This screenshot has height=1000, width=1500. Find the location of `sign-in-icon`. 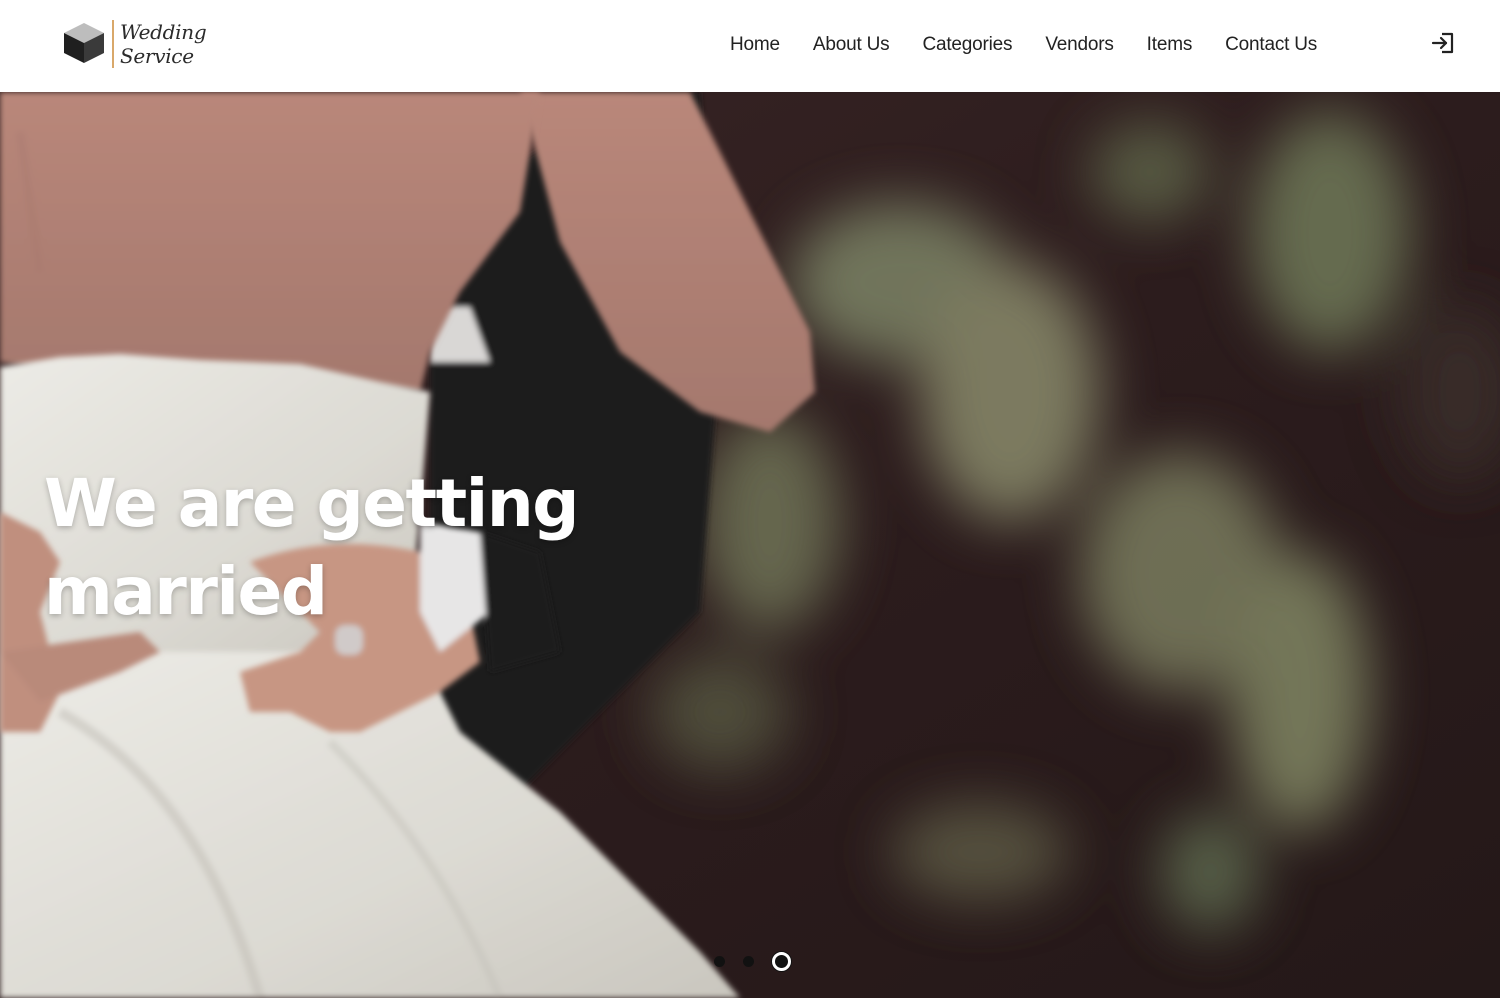

sign-in-icon is located at coordinates (1442, 43).